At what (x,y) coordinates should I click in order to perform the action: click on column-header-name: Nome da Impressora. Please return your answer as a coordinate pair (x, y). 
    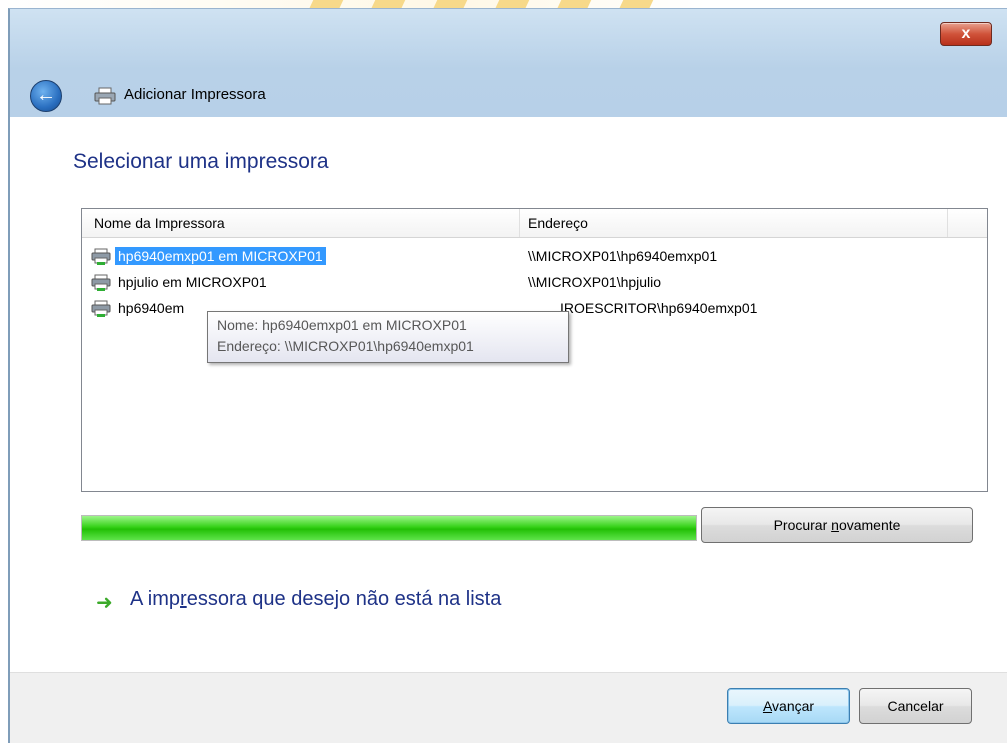
    Looking at the image, I should click on (159, 223).